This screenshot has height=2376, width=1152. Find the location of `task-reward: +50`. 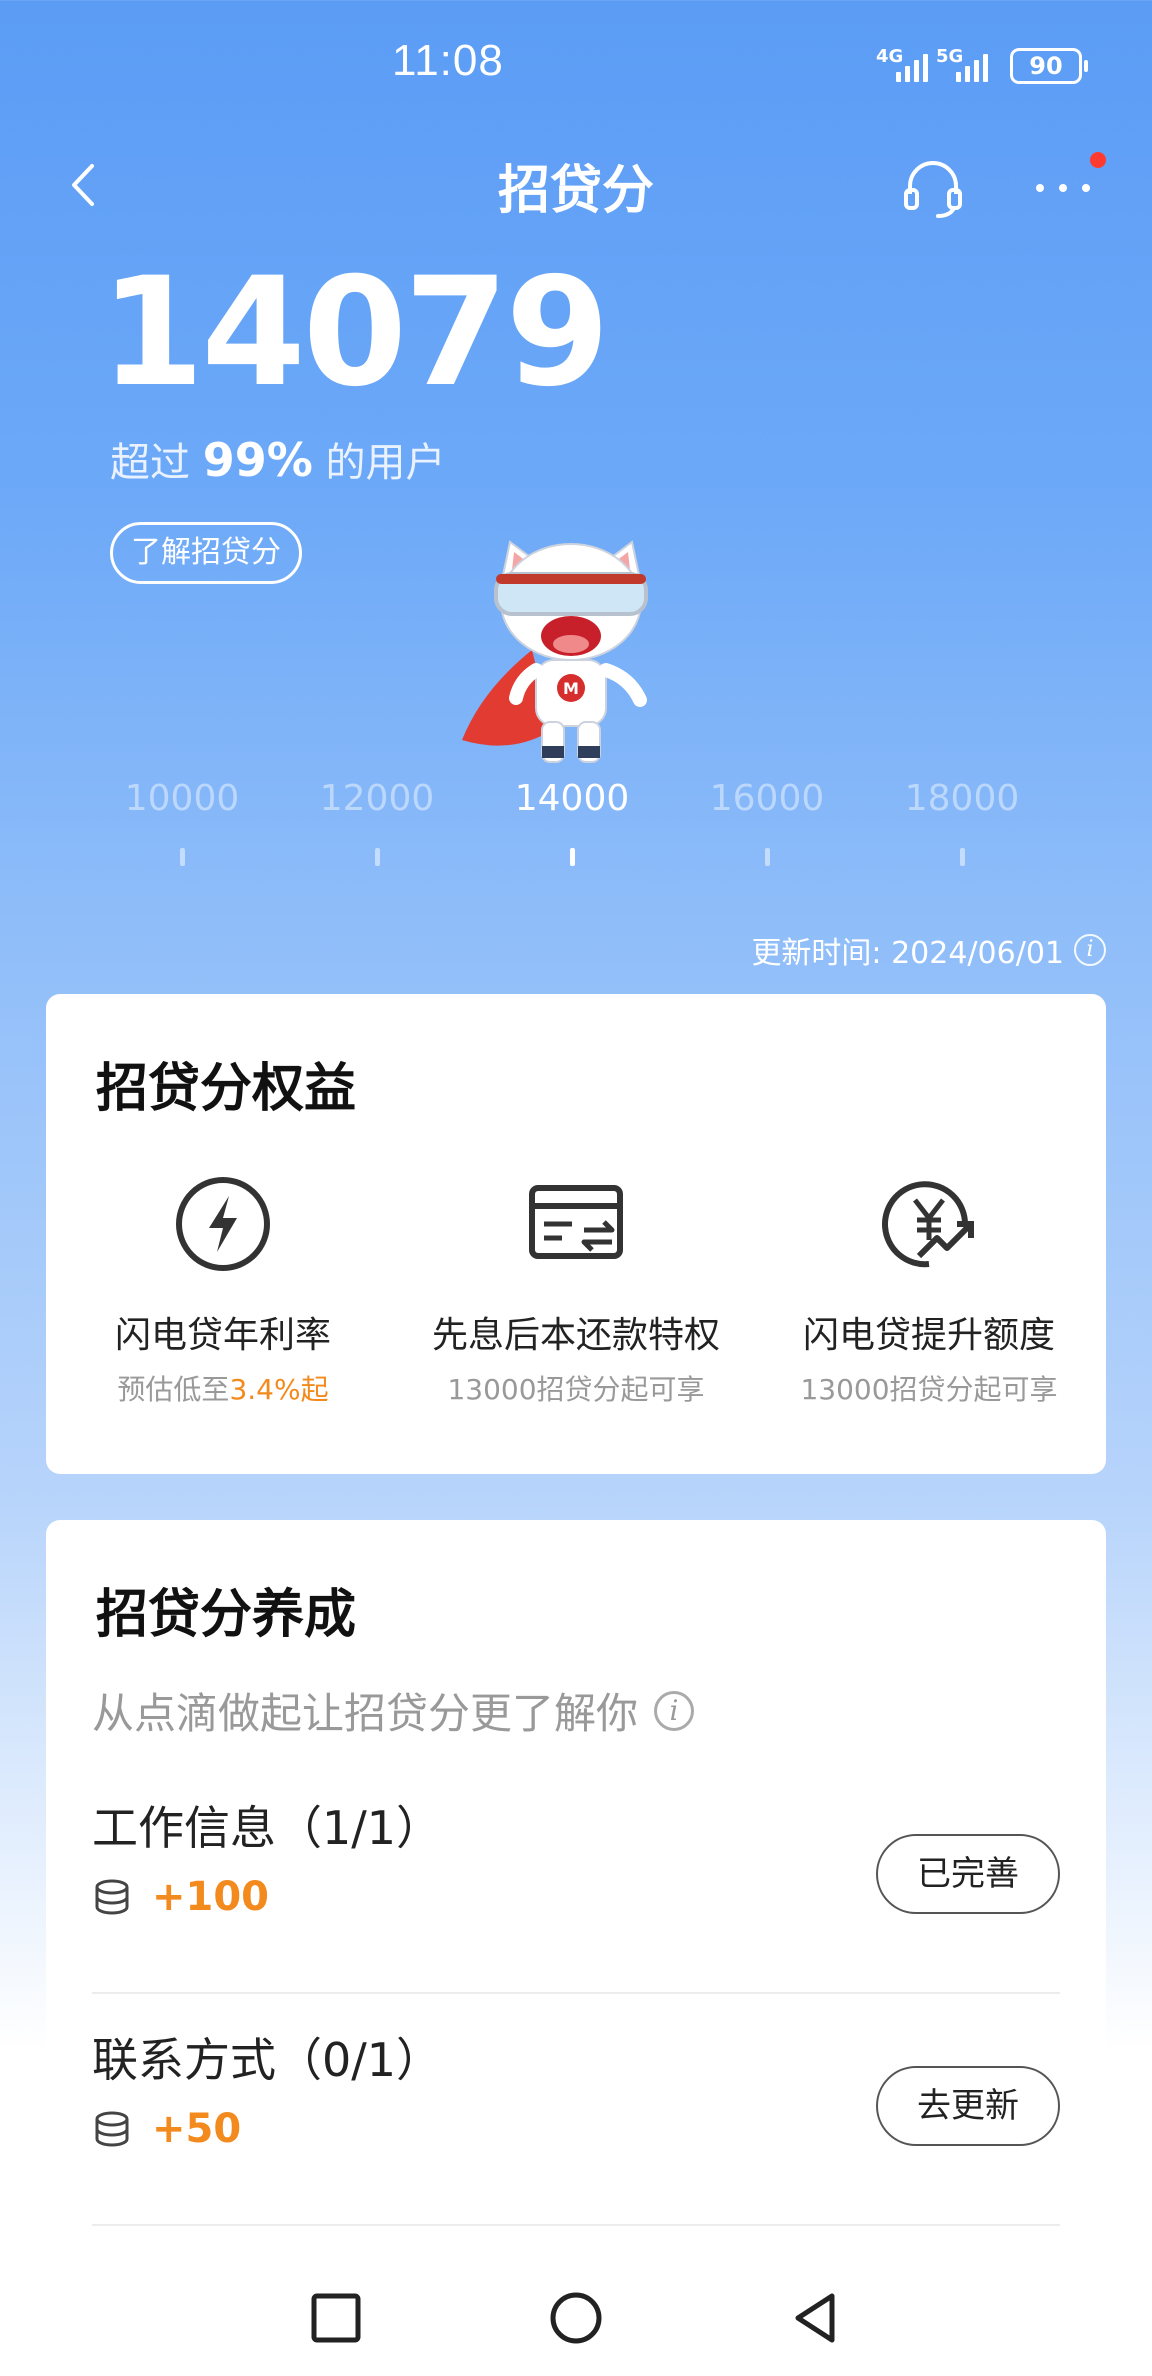

task-reward: +50 is located at coordinates (166, 2129).